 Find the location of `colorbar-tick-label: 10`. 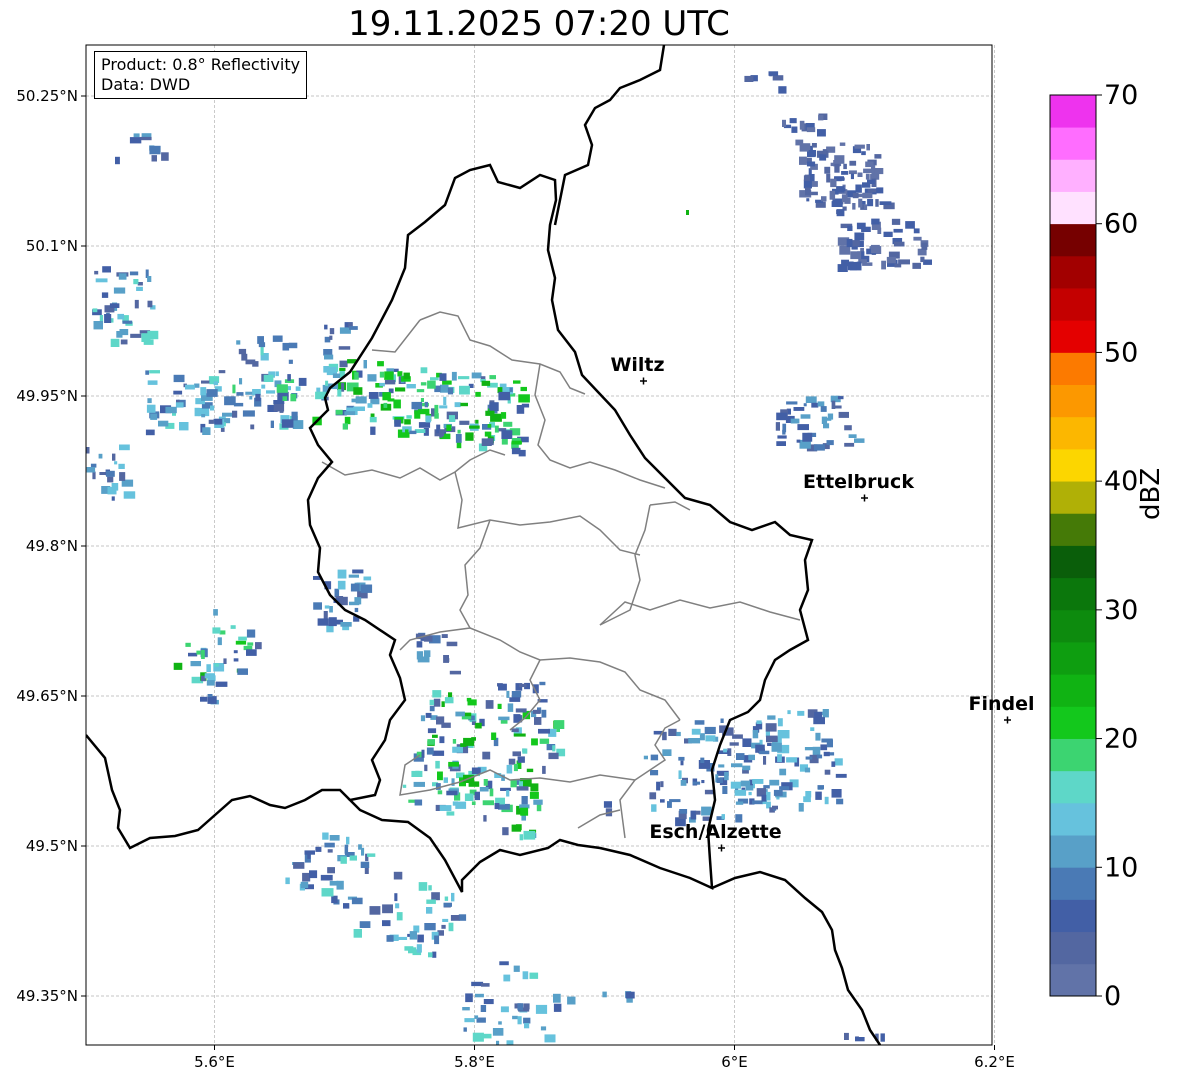

colorbar-tick-label: 10 is located at coordinates (1121, 867).